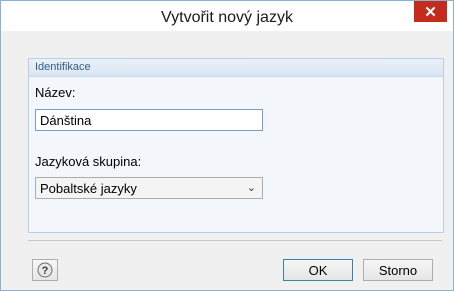 This screenshot has height=291, width=454. Describe the element at coordinates (63, 67) in the screenshot. I see `group-title: Identifikace` at that location.